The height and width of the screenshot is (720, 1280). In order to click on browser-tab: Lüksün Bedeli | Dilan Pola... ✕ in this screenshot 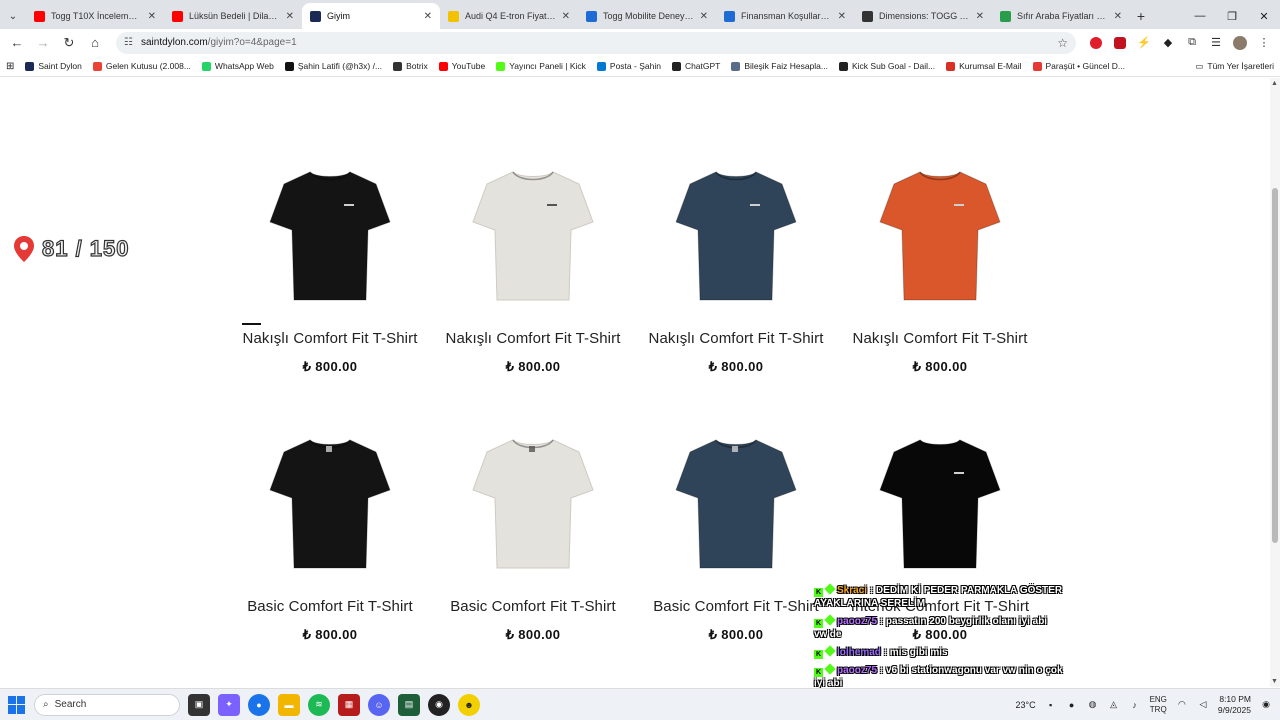, I will do `click(233, 16)`.